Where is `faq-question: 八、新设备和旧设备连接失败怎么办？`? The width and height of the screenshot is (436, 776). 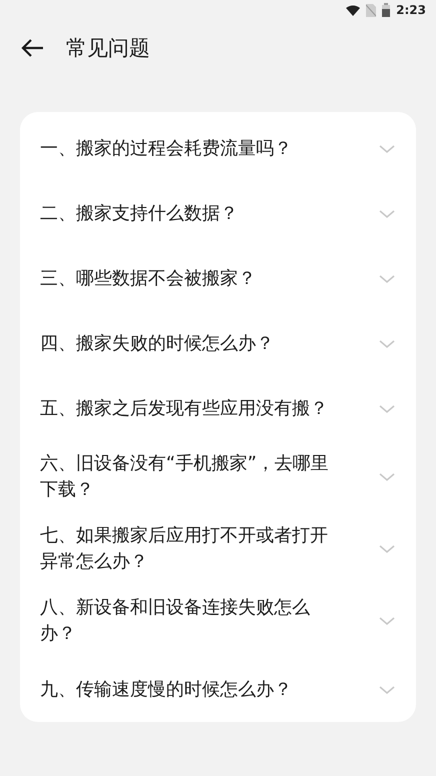 faq-question: 八、新设备和旧设备连接失败怎么办？ is located at coordinates (190, 621).